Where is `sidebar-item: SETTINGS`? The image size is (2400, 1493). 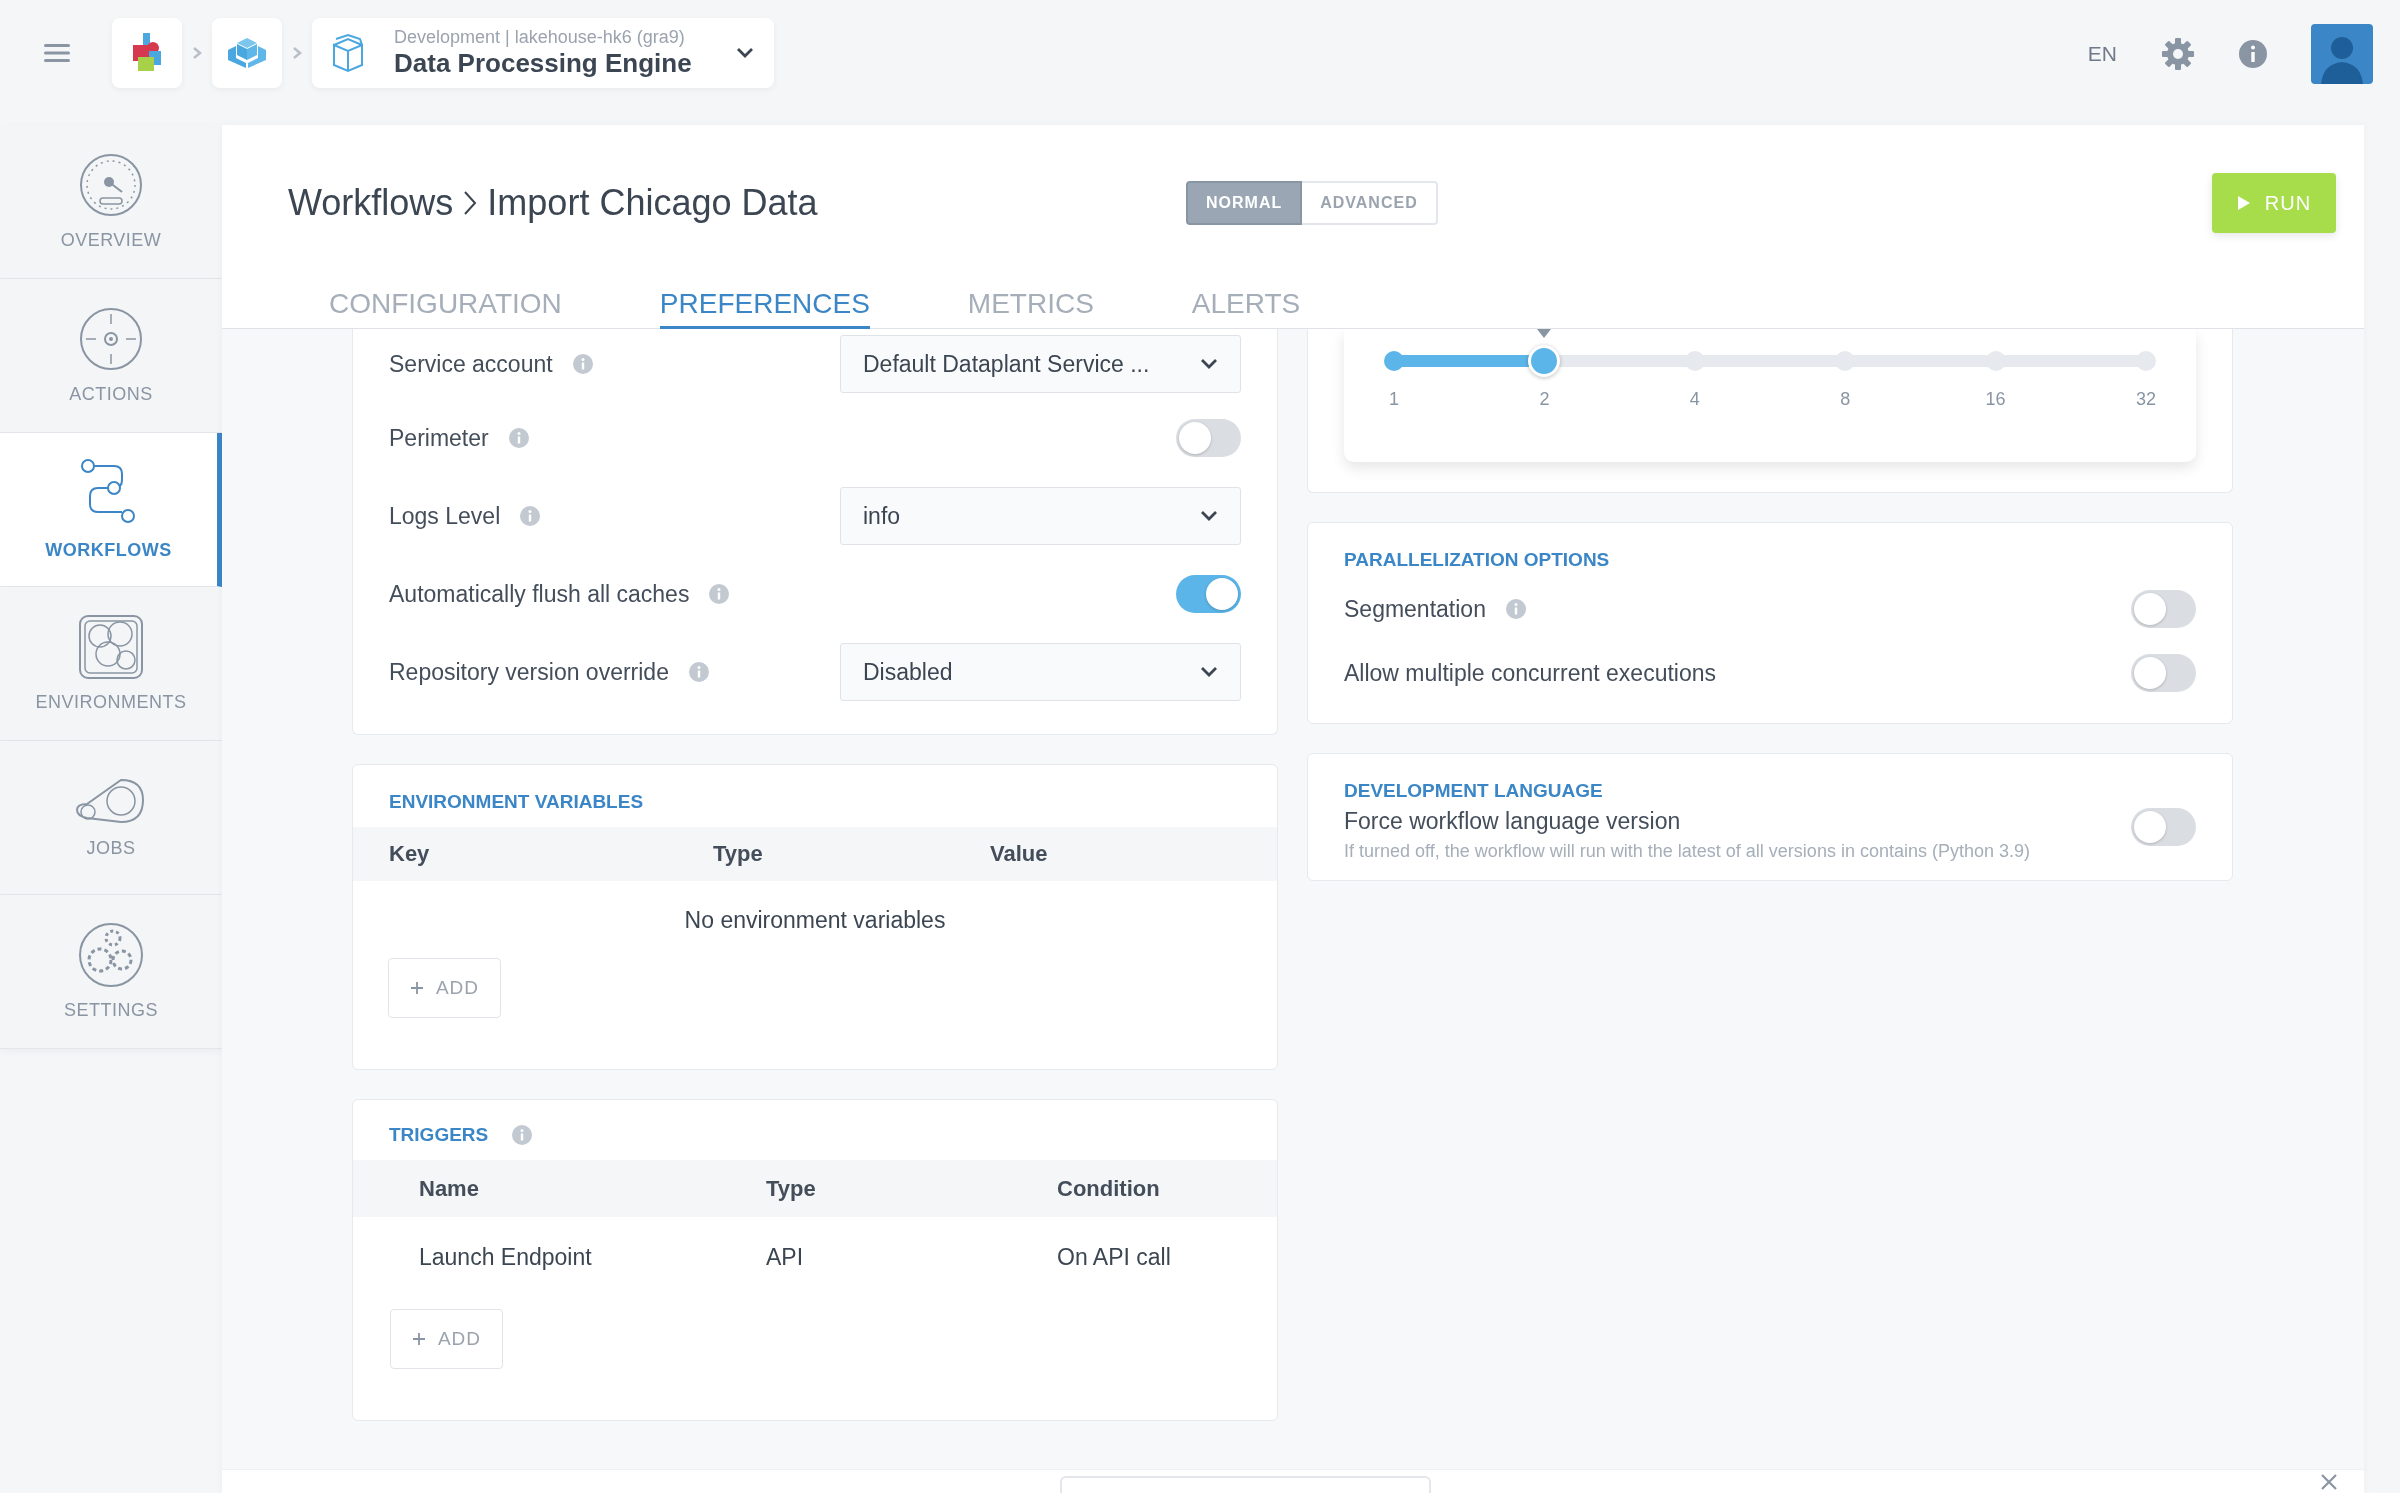 sidebar-item: SETTINGS is located at coordinates (111, 972).